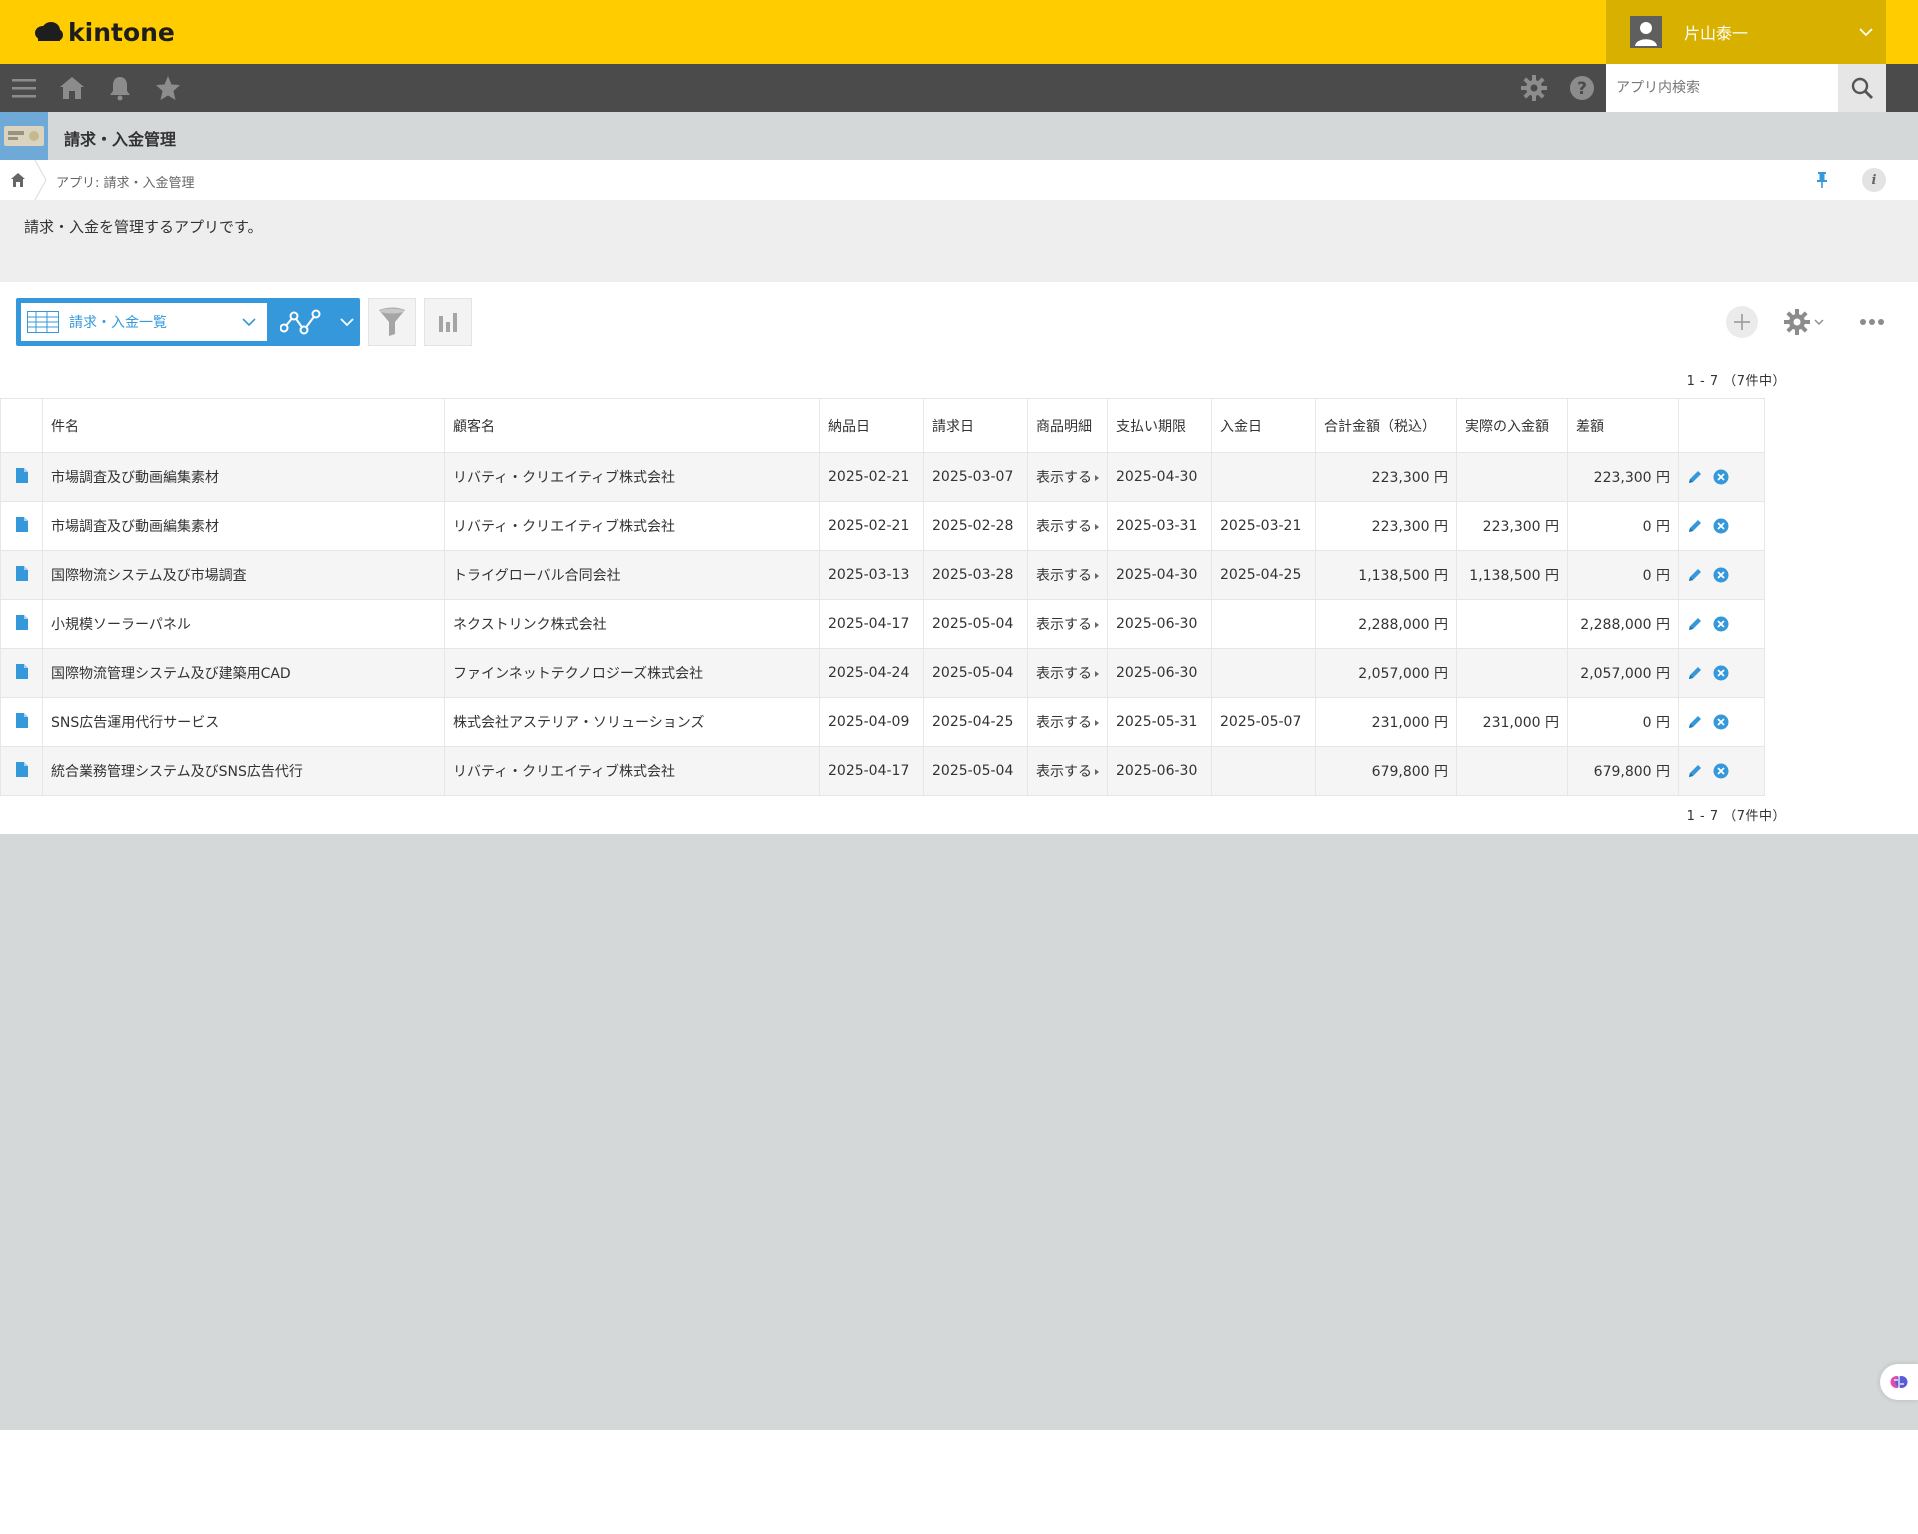 The image size is (1918, 1534). Describe the element at coordinates (1716, 33) in the screenshot. I see `user-name: 片山泰一` at that location.